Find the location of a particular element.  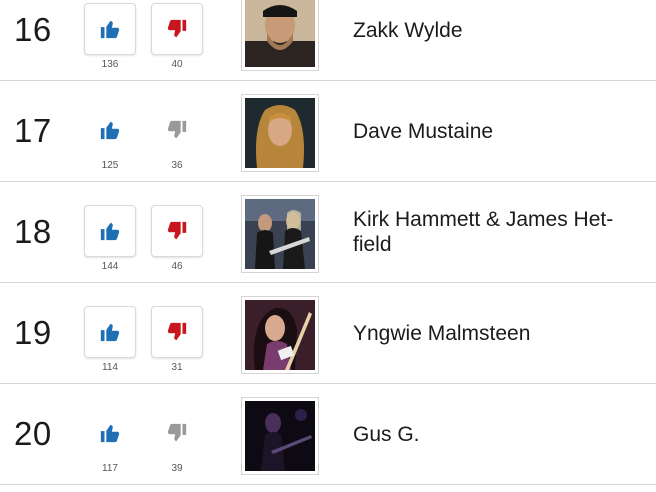

rank-number: 16 is located at coordinates (33, 29).